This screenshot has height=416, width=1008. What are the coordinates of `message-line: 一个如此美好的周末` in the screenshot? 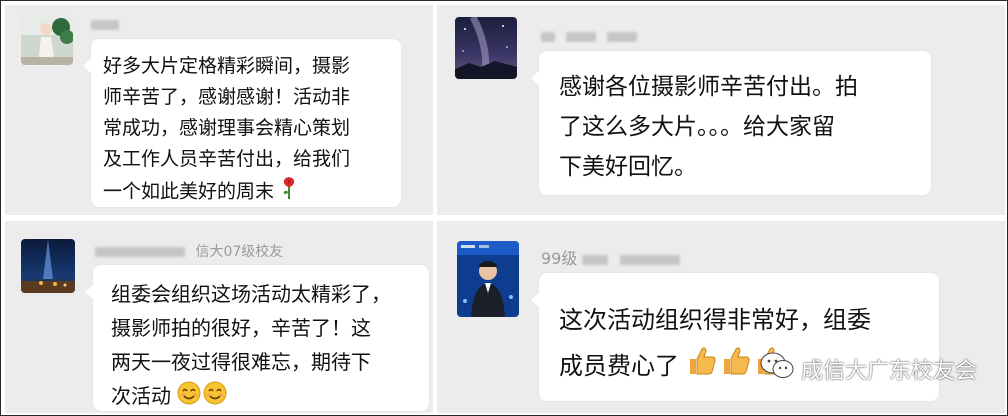 It's located at (246, 192).